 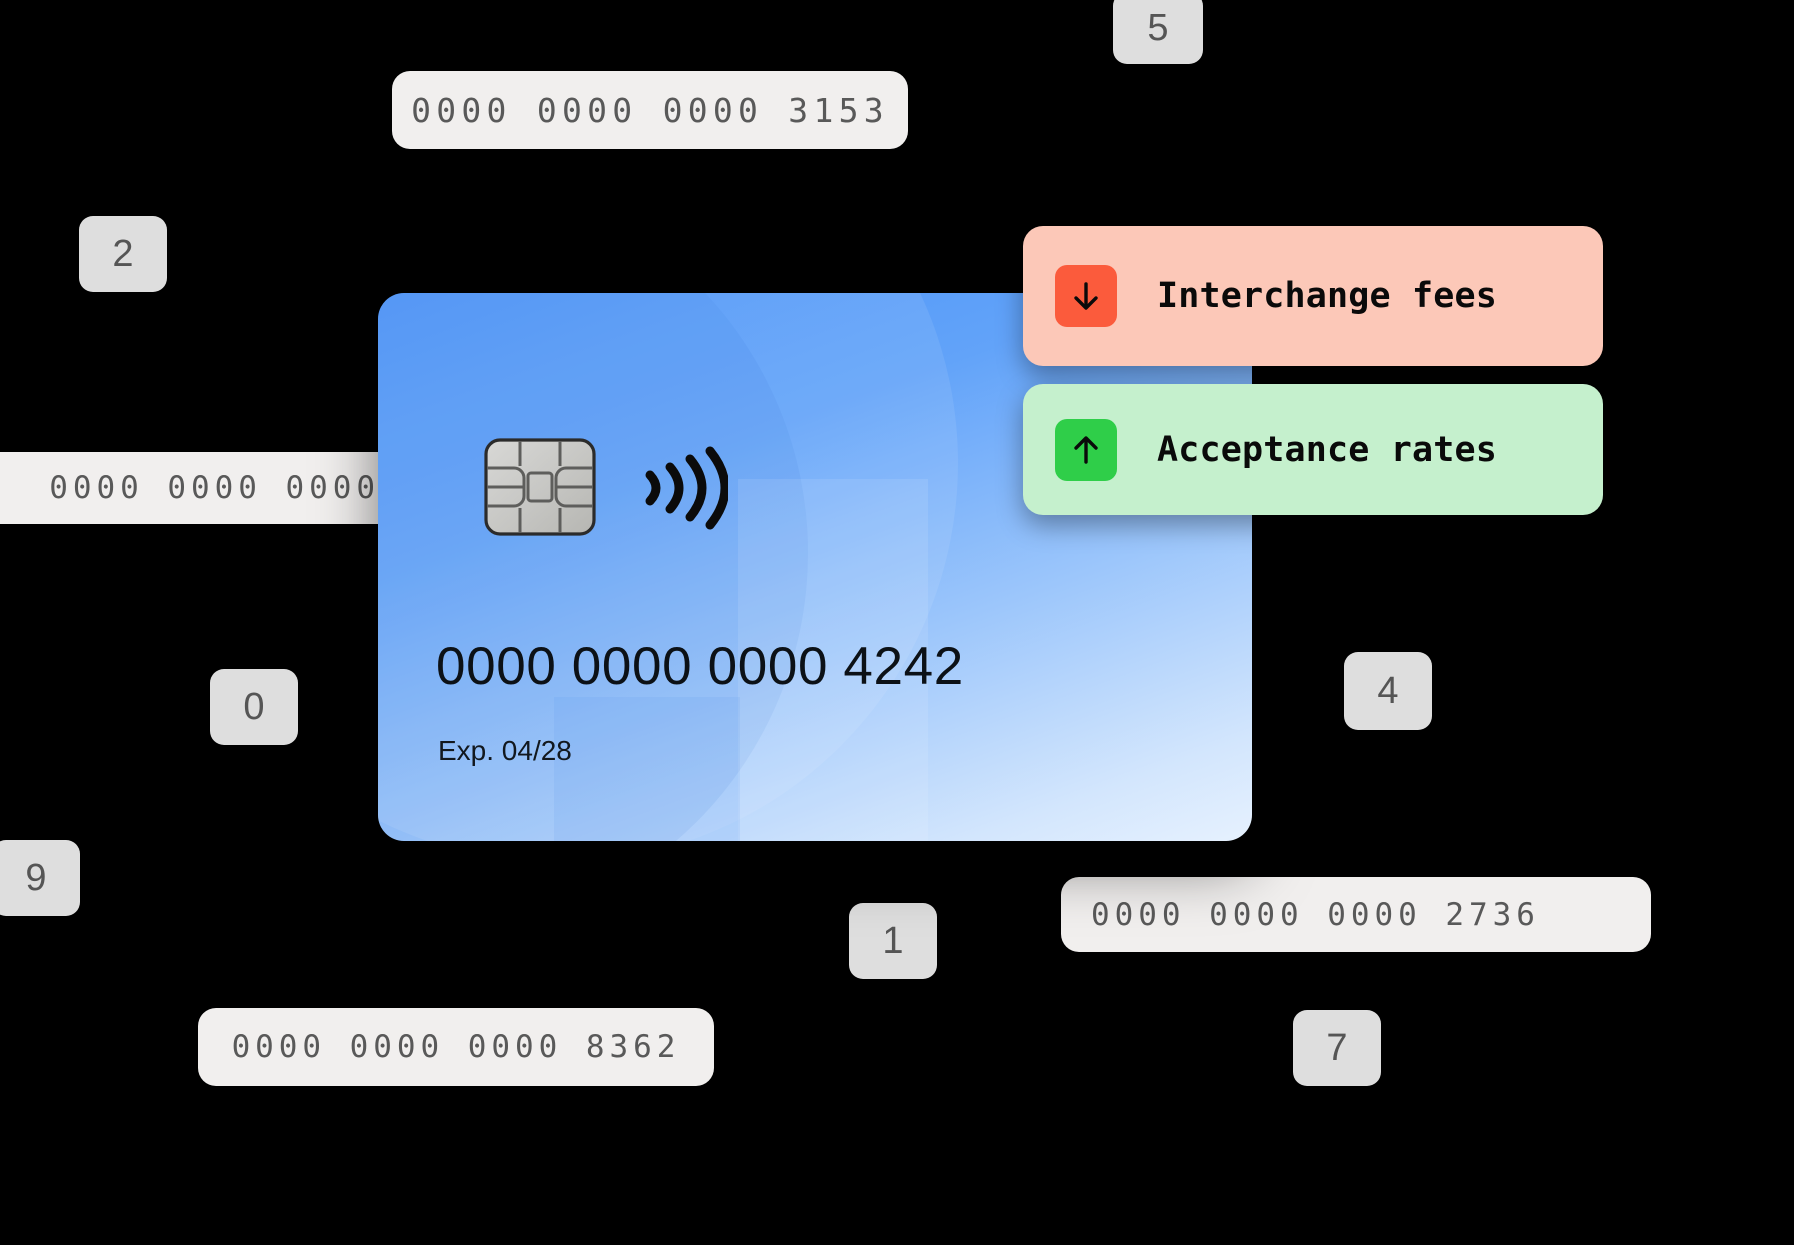 I want to click on card-number-pill-top: 0000 0000 0000 3153, so click(x=650, y=110).